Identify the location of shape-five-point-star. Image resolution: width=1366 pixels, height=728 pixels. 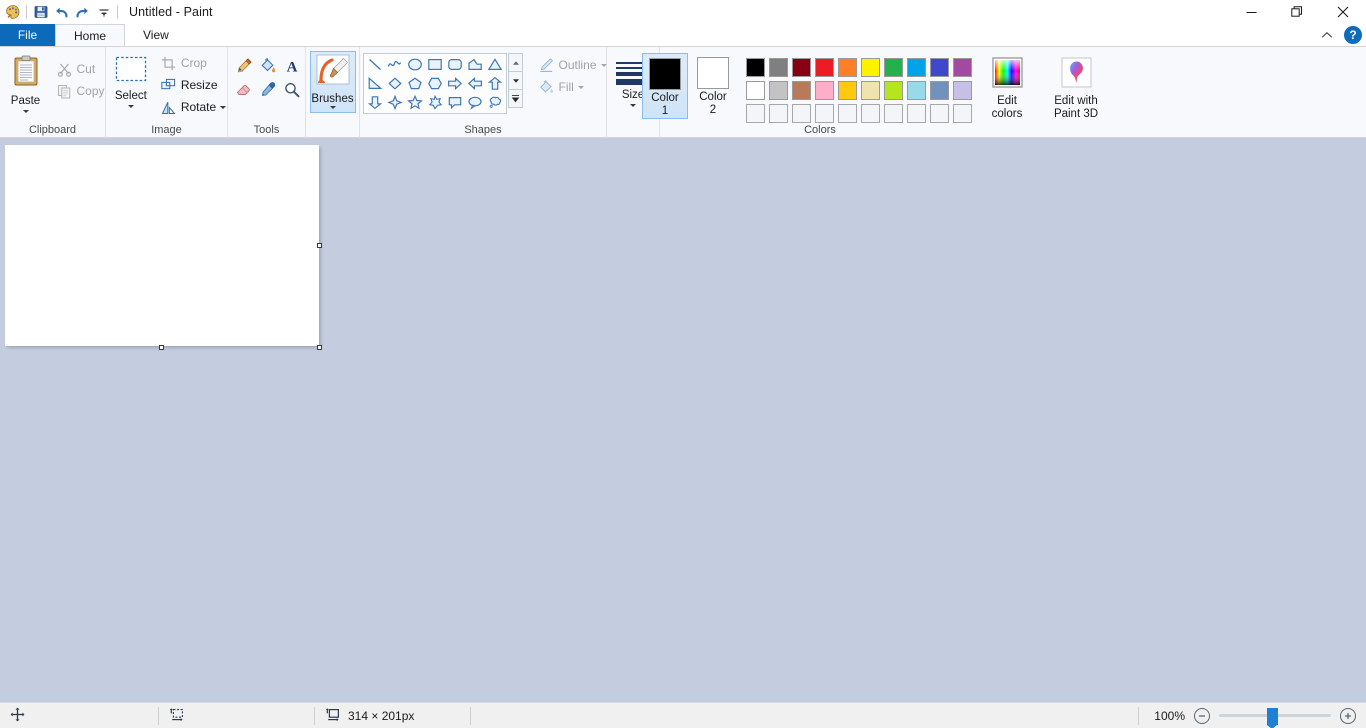
(415, 102).